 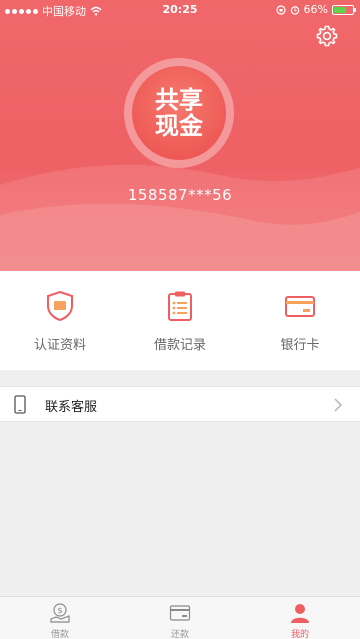 What do you see at coordinates (71, 407) in the screenshot?
I see `contact-support-label: 联系客服` at bounding box center [71, 407].